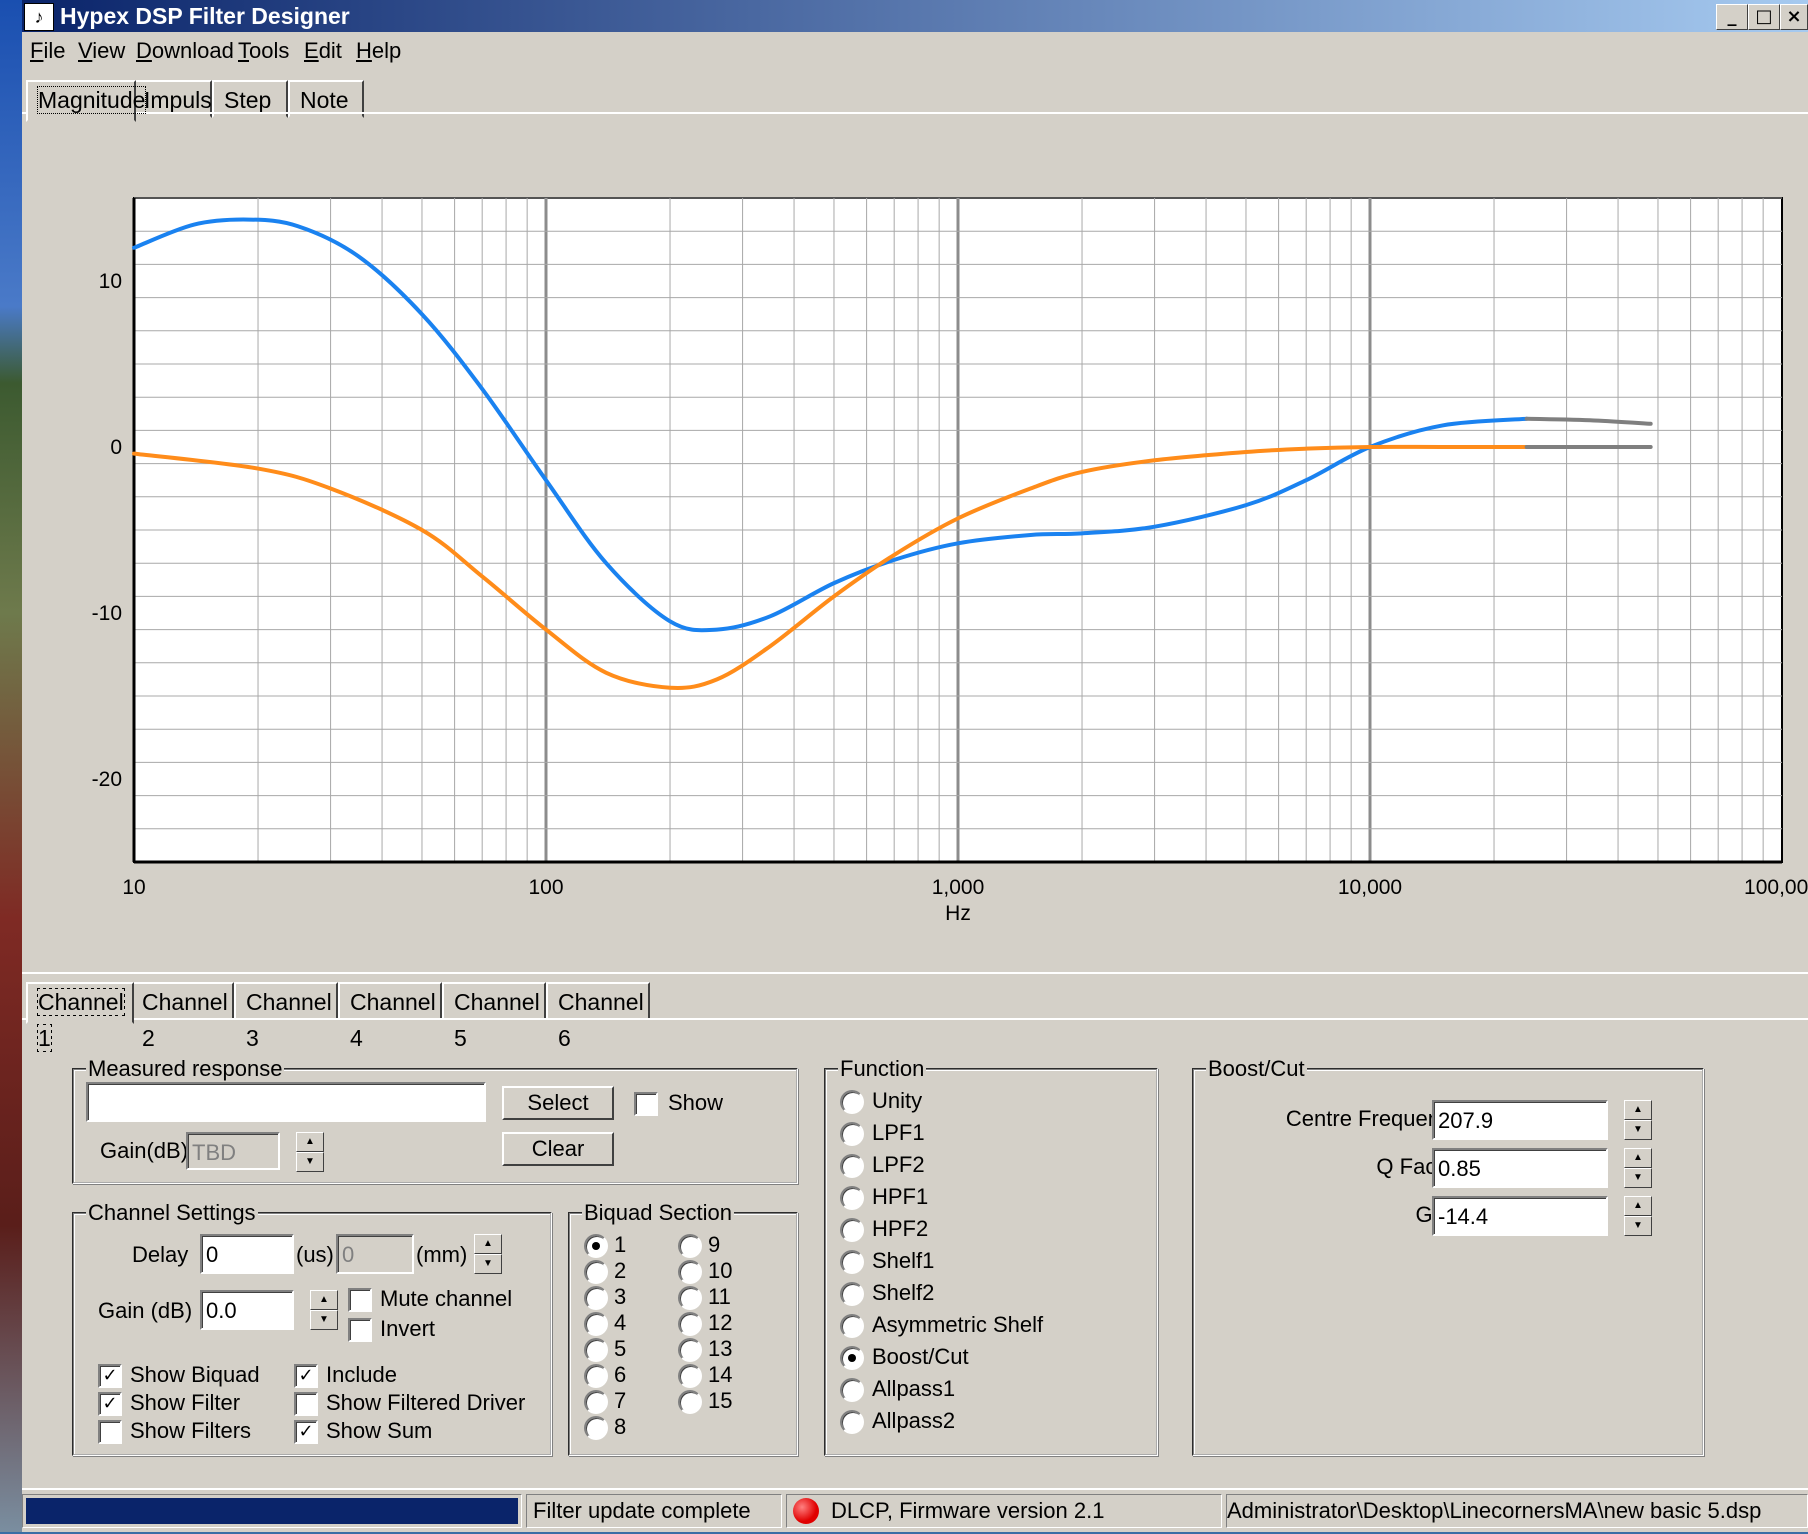 Image resolution: width=1808 pixels, height=1534 pixels. I want to click on boost-gain-spinner: ▲ ▼, so click(1638, 1216).